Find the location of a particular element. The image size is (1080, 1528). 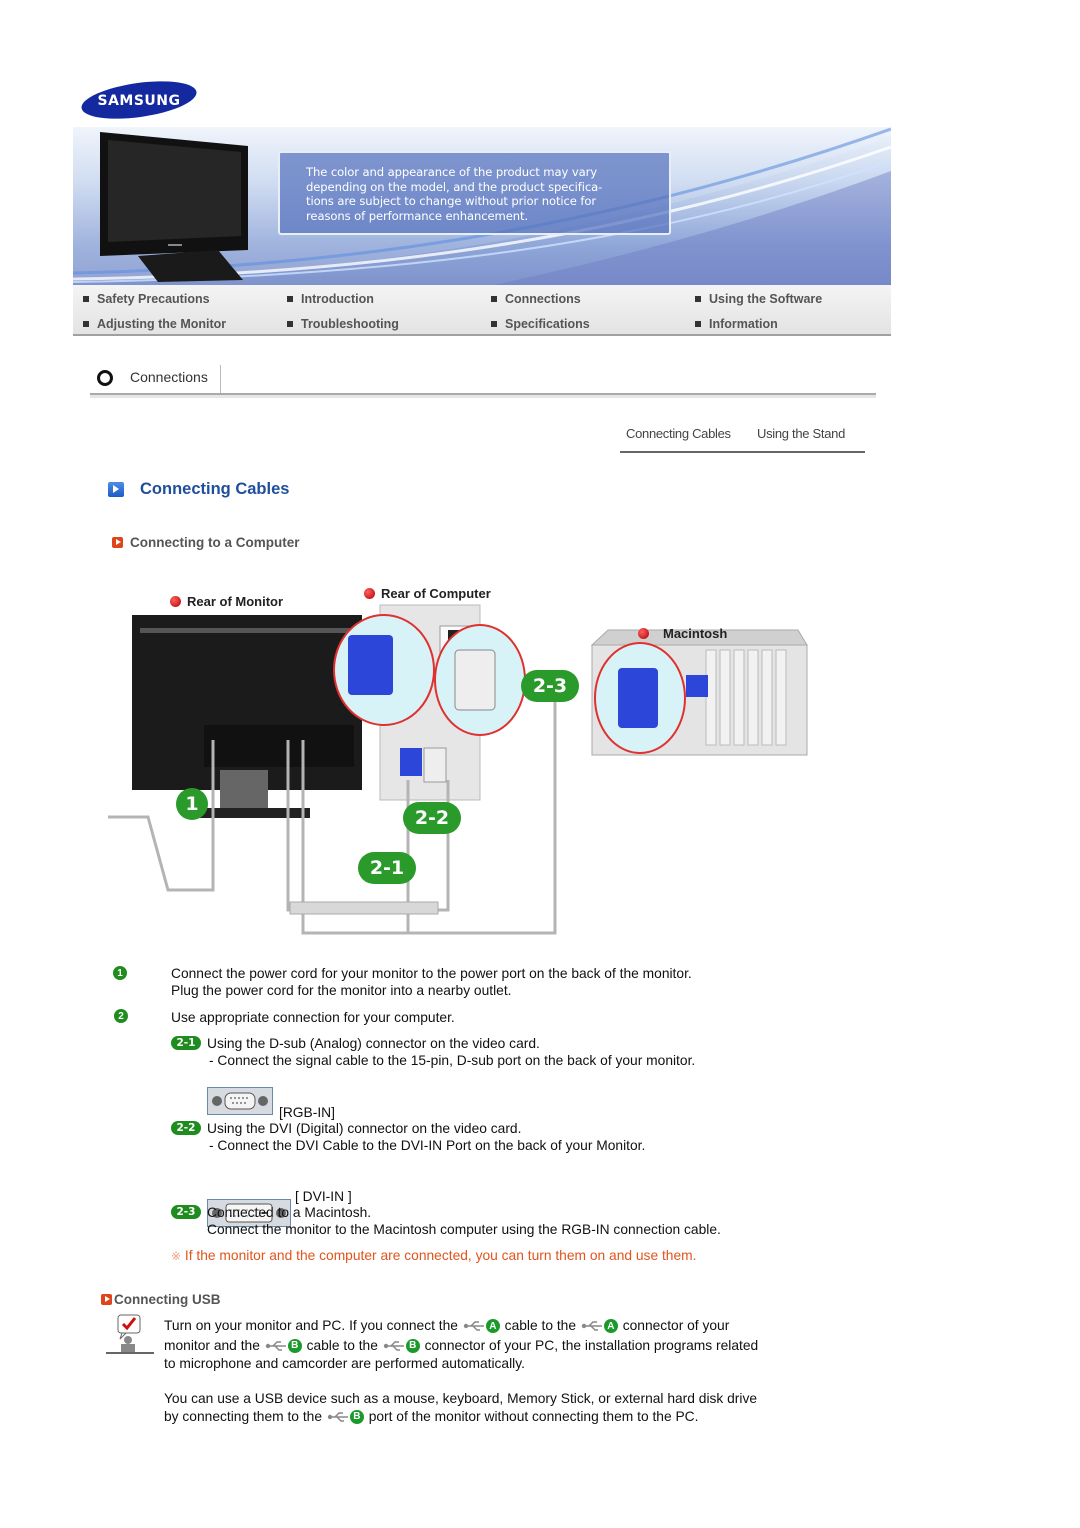

rgb-in-port-icon is located at coordinates (240, 1101).